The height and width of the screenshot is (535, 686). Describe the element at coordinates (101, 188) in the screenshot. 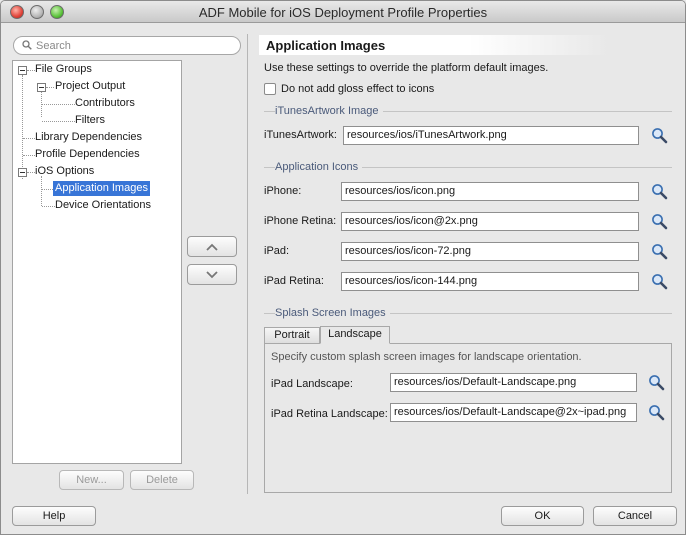

I see `tree-item-application-images: Application Images` at that location.